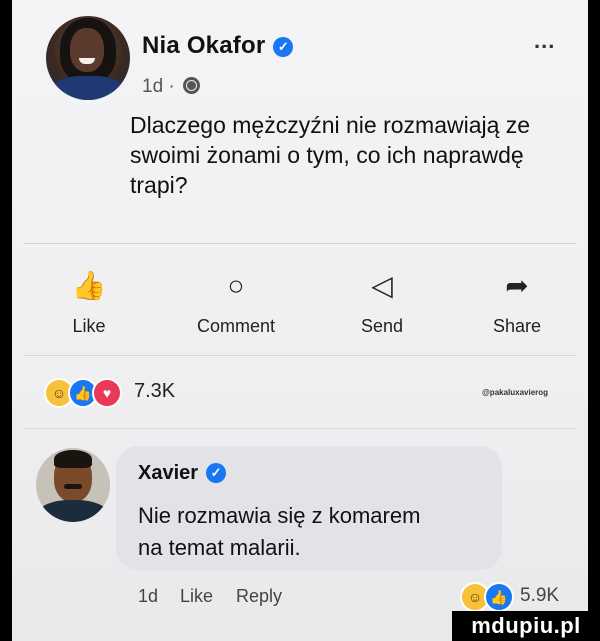 The width and height of the screenshot is (600, 641). What do you see at coordinates (517, 285) in the screenshot?
I see `share-icon: ➦` at bounding box center [517, 285].